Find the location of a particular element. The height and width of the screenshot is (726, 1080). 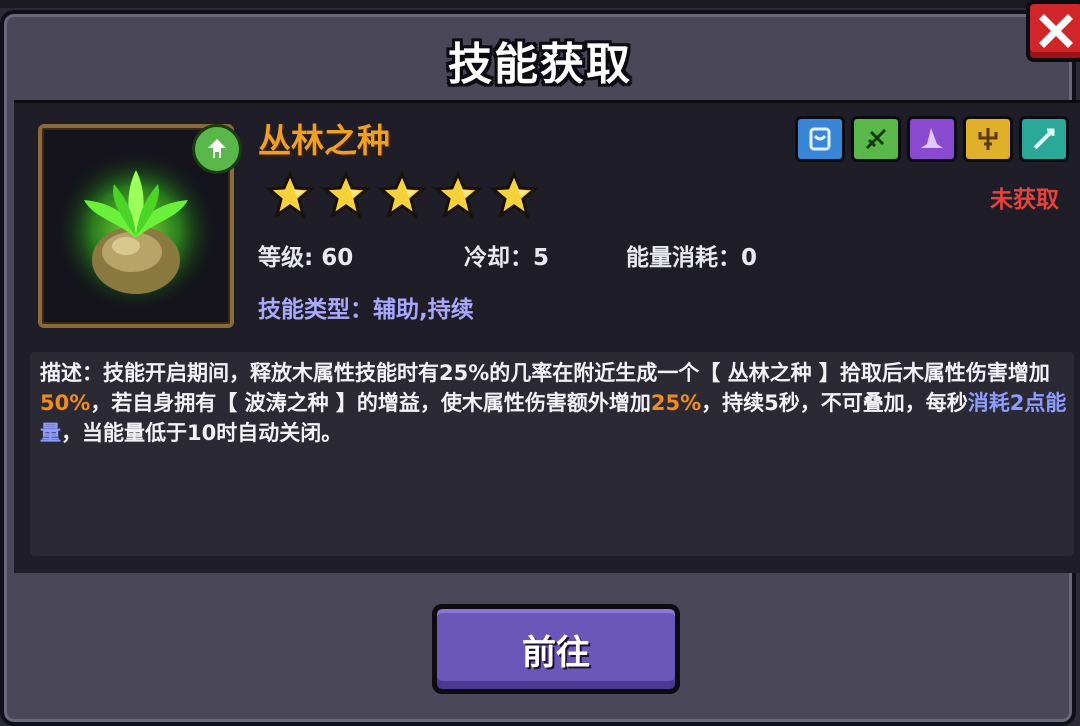

water-attribute-icon is located at coordinates (820, 139).